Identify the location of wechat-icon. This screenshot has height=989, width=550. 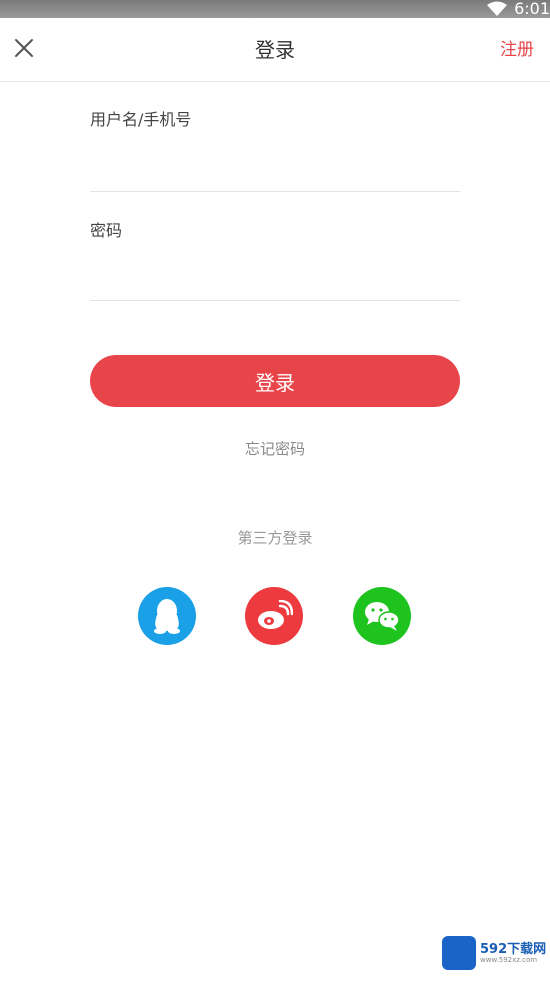
(382, 616).